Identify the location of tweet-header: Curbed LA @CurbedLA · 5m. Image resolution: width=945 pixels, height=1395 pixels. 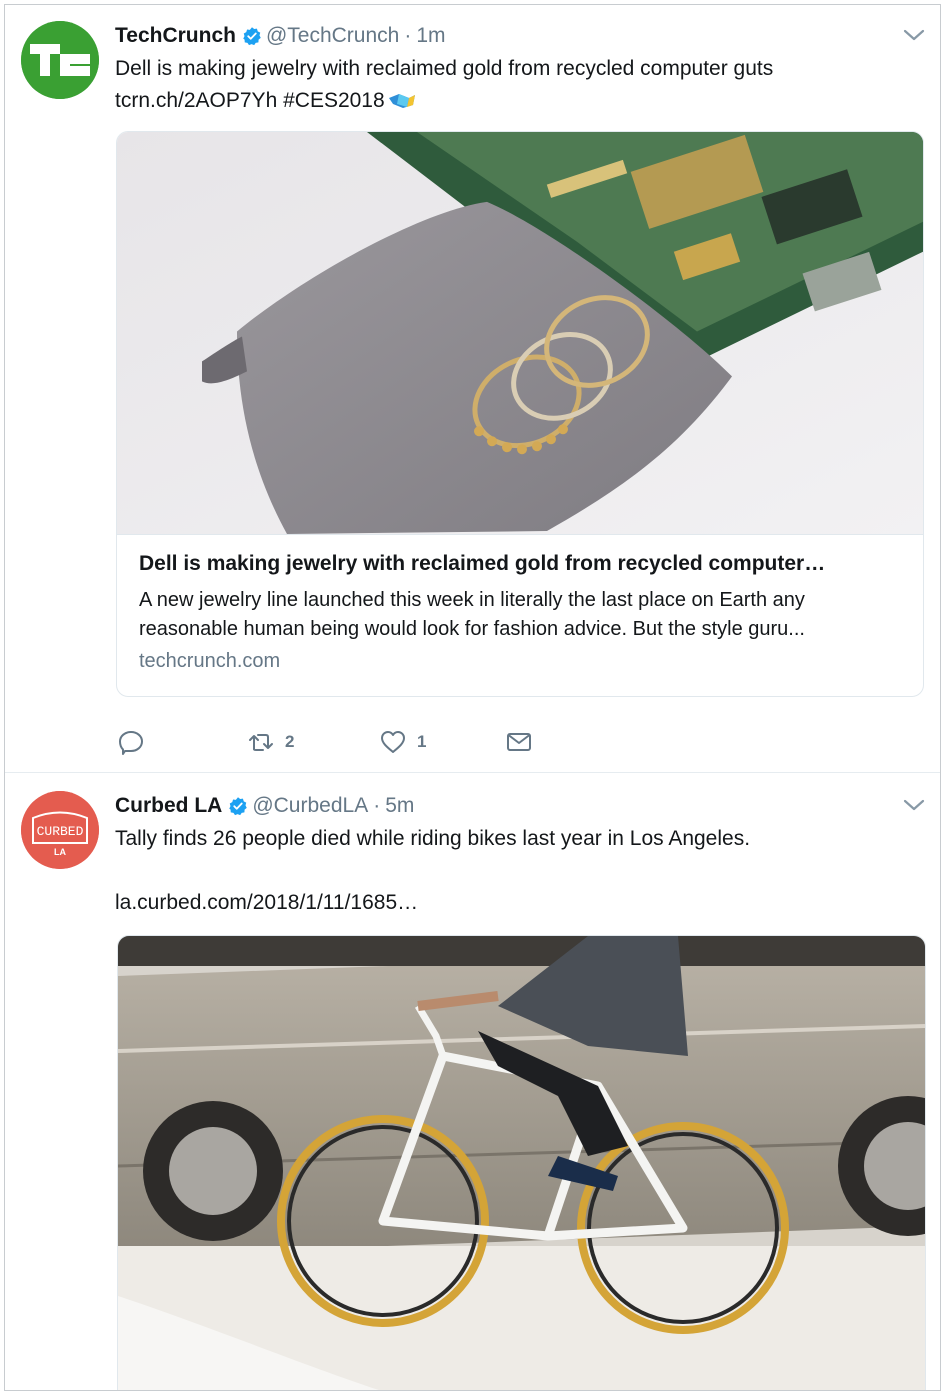
(264, 806).